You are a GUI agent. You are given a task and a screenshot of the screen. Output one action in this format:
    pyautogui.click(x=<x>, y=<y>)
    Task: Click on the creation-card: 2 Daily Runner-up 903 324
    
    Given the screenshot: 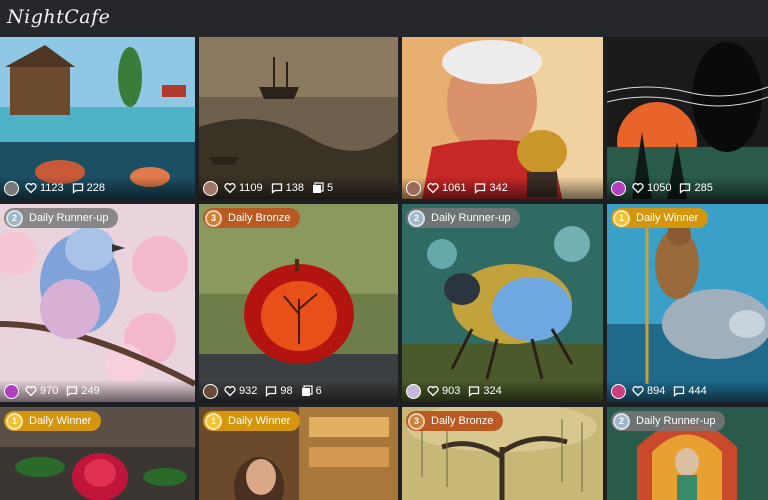 What is the action you would take?
    pyautogui.click(x=502, y=303)
    